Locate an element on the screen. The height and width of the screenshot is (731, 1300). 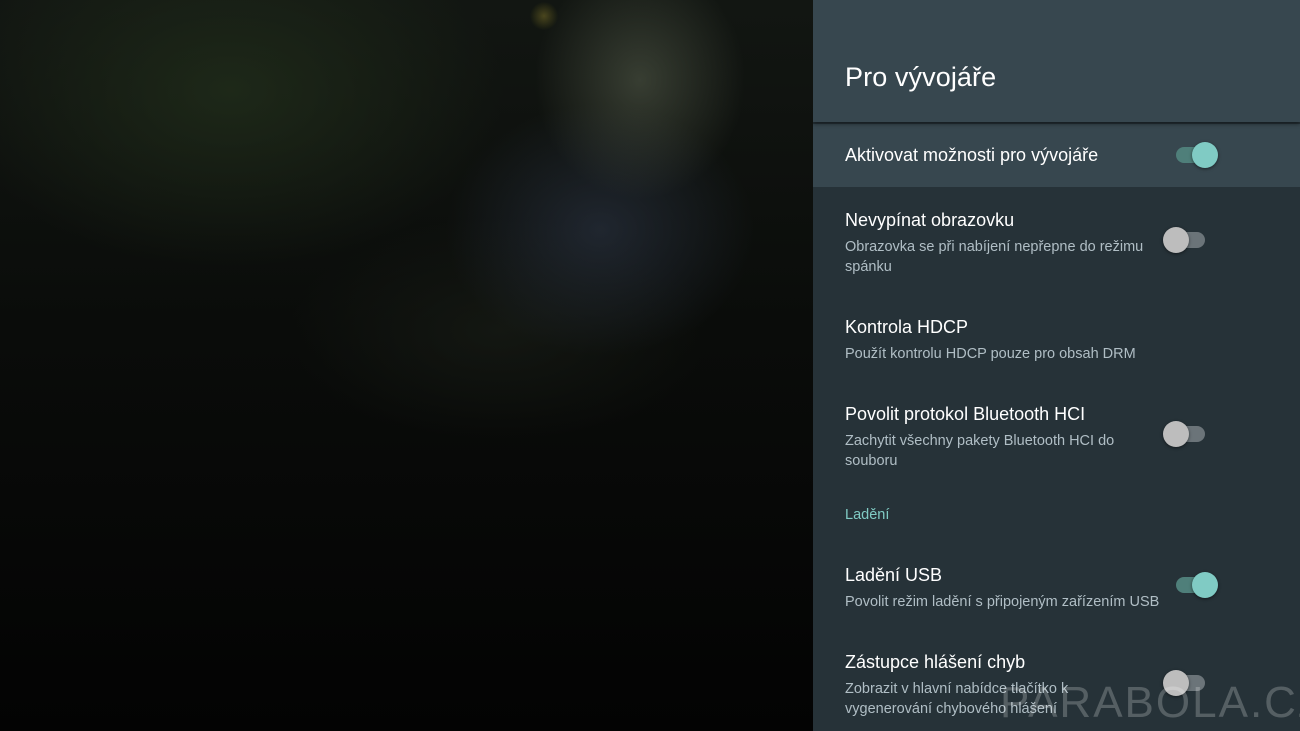
stay-awake-toggle is located at coordinates (1186, 240).